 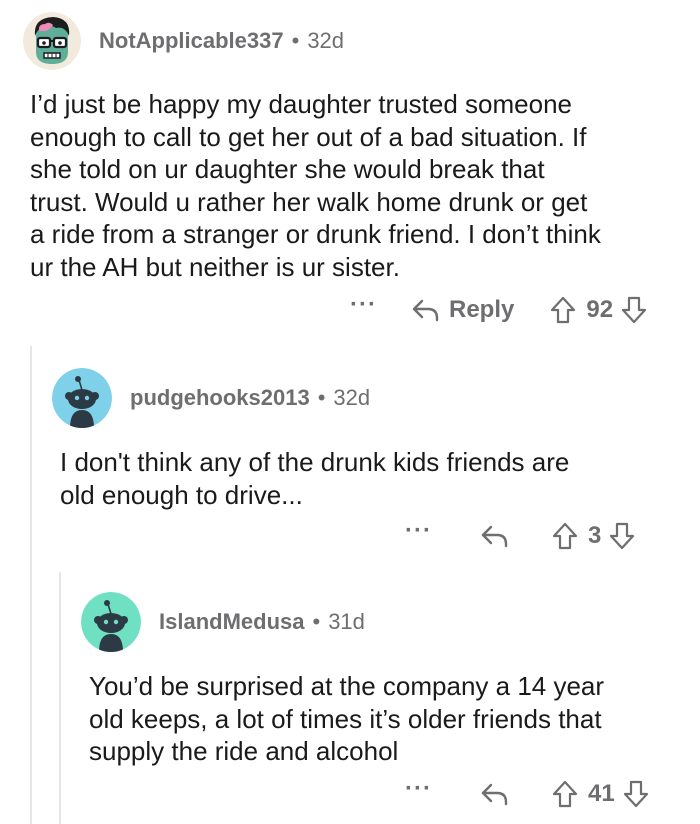 I want to click on upvote-arrow-icon, so click(x=565, y=794).